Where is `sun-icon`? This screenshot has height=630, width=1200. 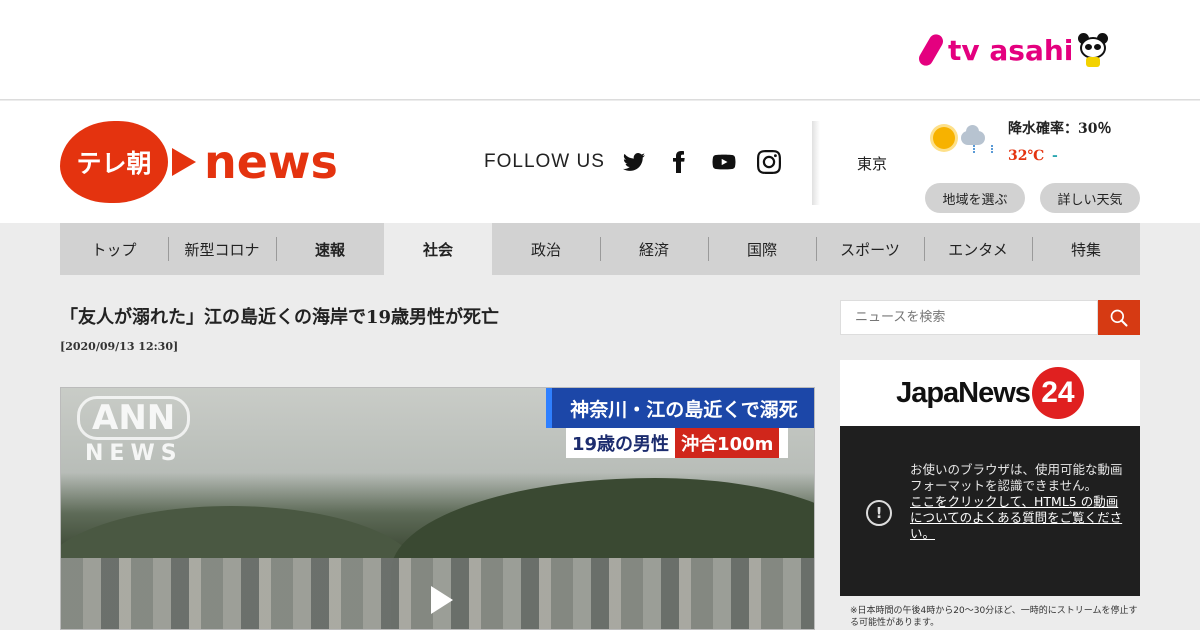
sun-icon is located at coordinates (944, 138).